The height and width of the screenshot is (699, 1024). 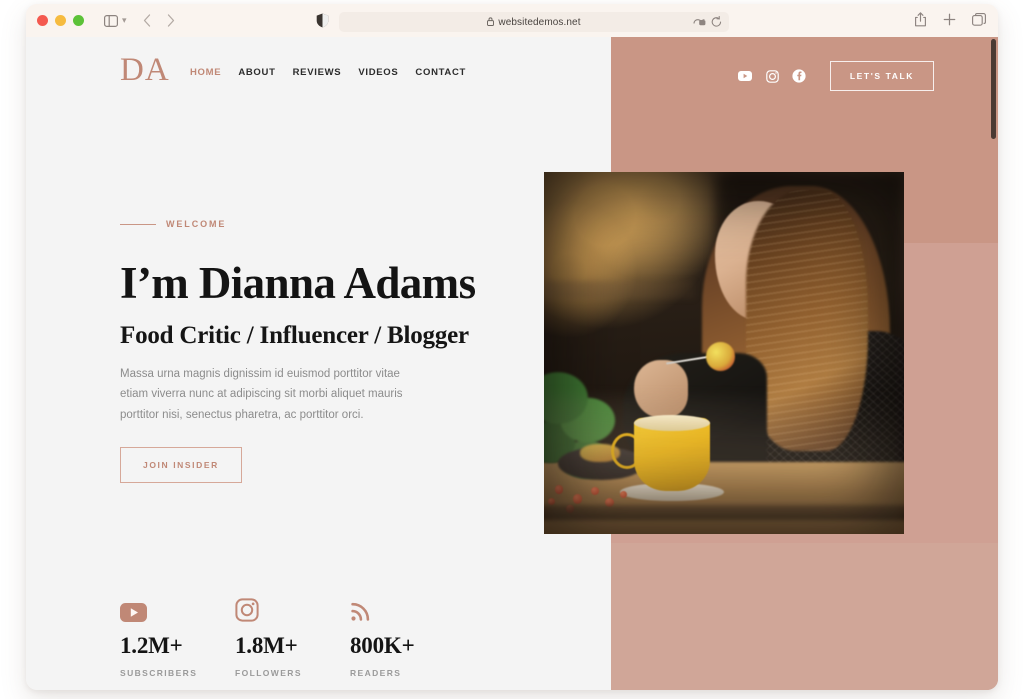 I want to click on rss-icon, so click(x=407, y=607).